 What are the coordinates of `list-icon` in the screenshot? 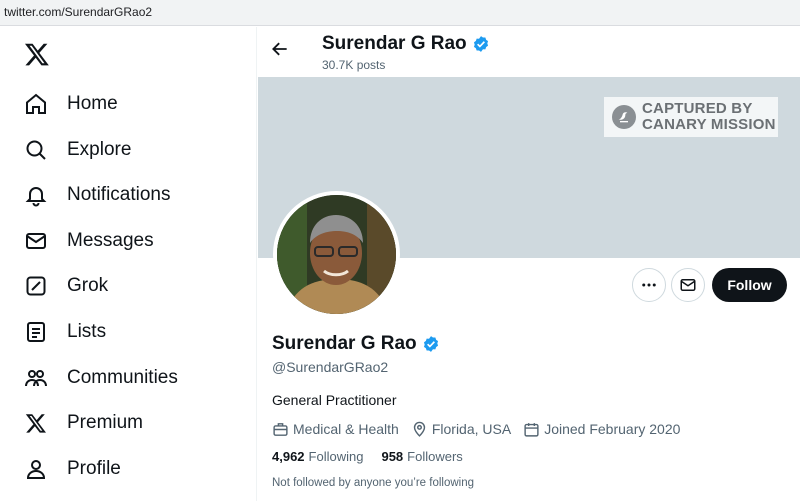 It's located at (36, 332).